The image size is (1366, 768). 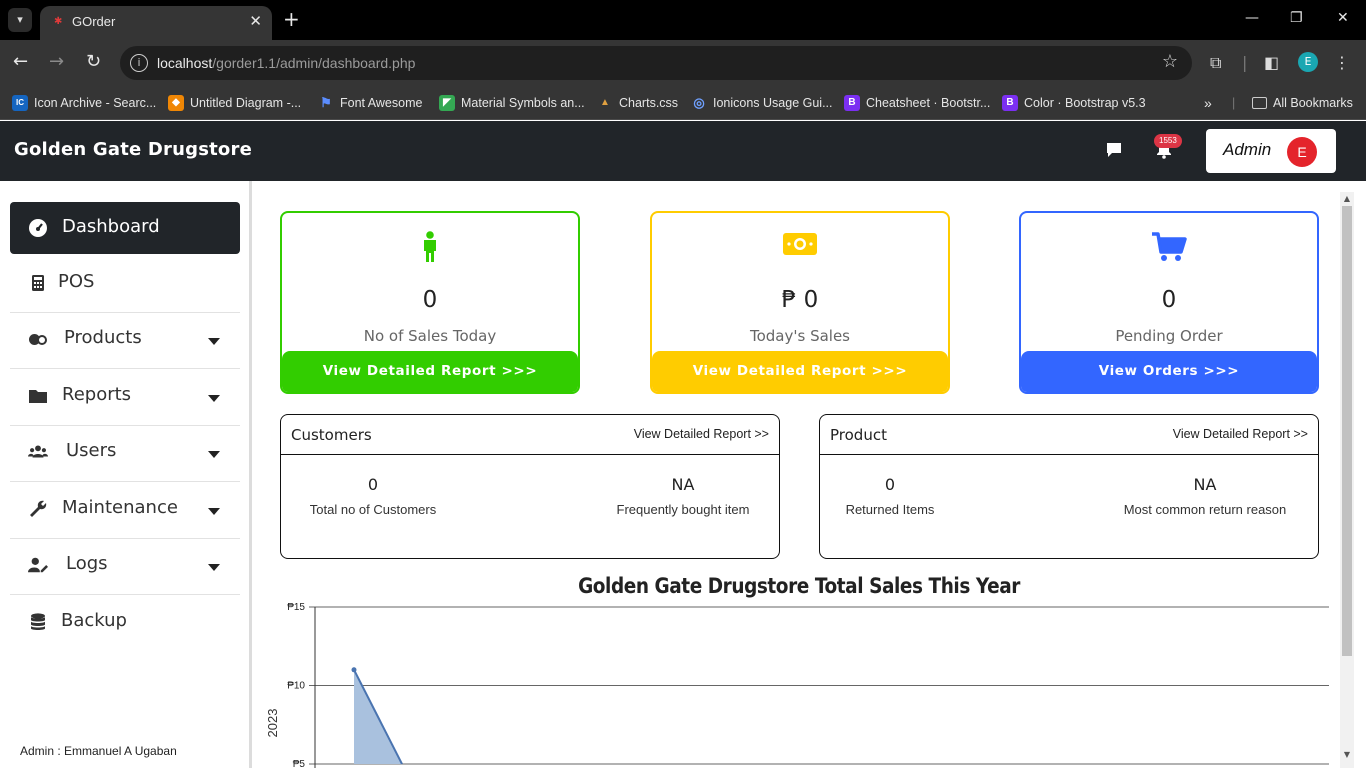 I want to click on y-tick-label: ₱5, so click(x=299, y=763).